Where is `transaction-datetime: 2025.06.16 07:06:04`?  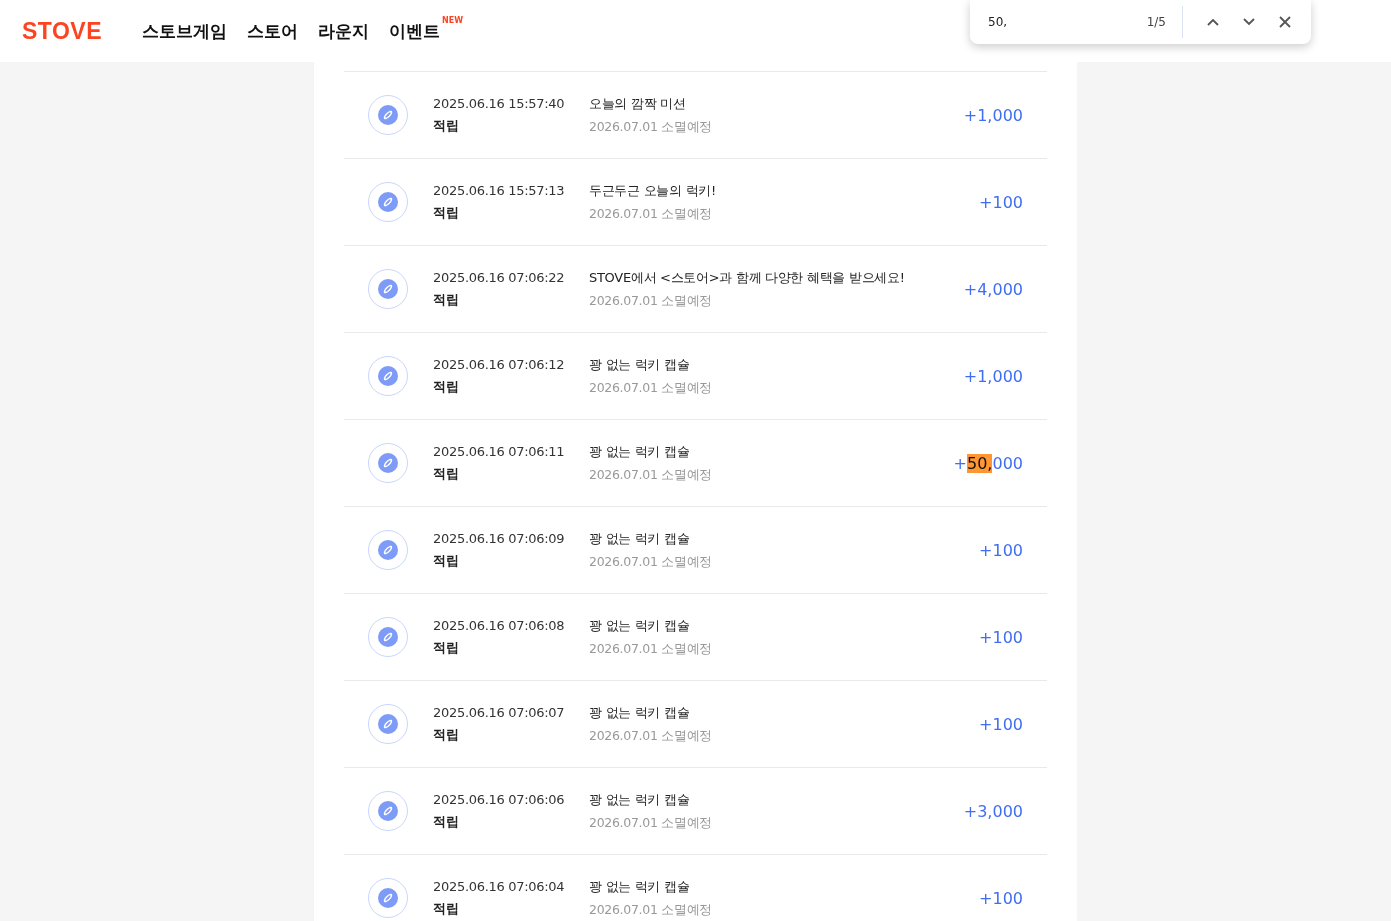
transaction-datetime: 2025.06.16 07:06:04 is located at coordinates (499, 886).